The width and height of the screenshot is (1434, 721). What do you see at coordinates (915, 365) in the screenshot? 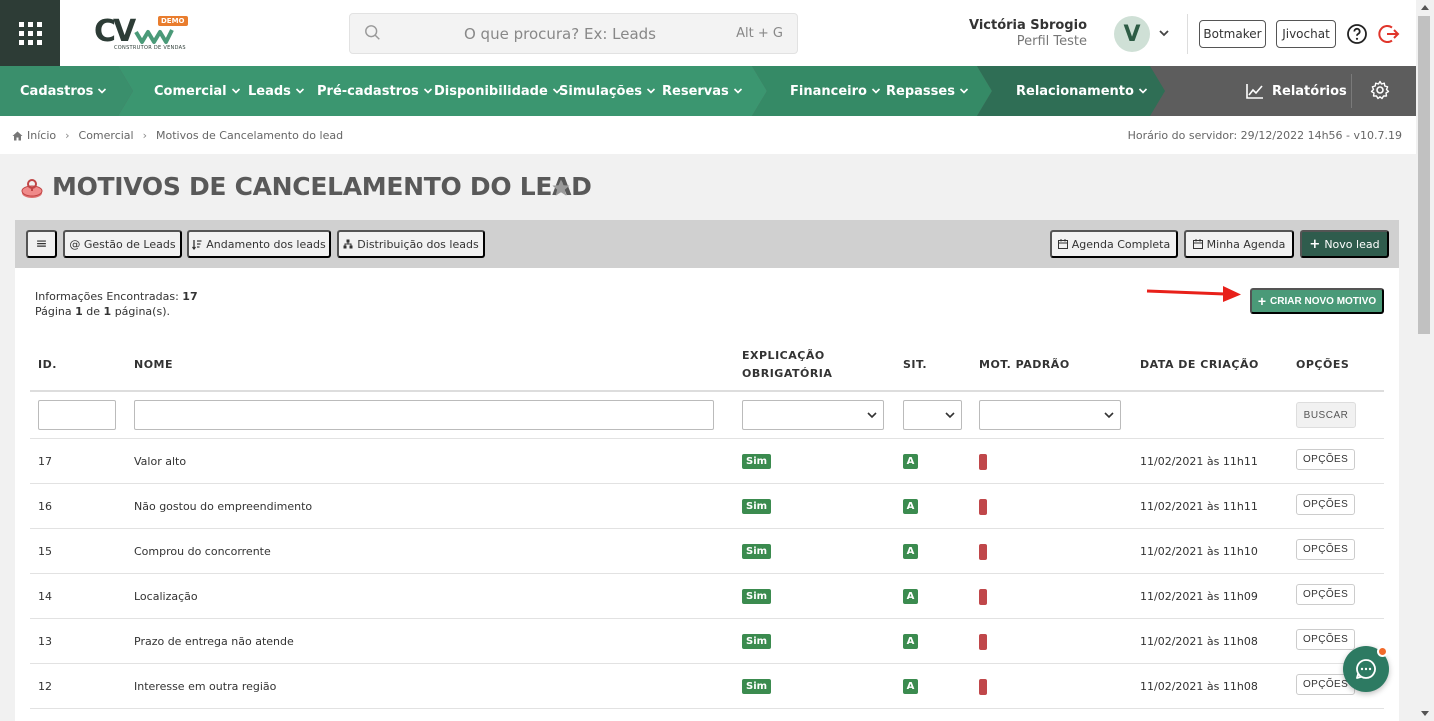
I see `header-sit: SIT.` at bounding box center [915, 365].